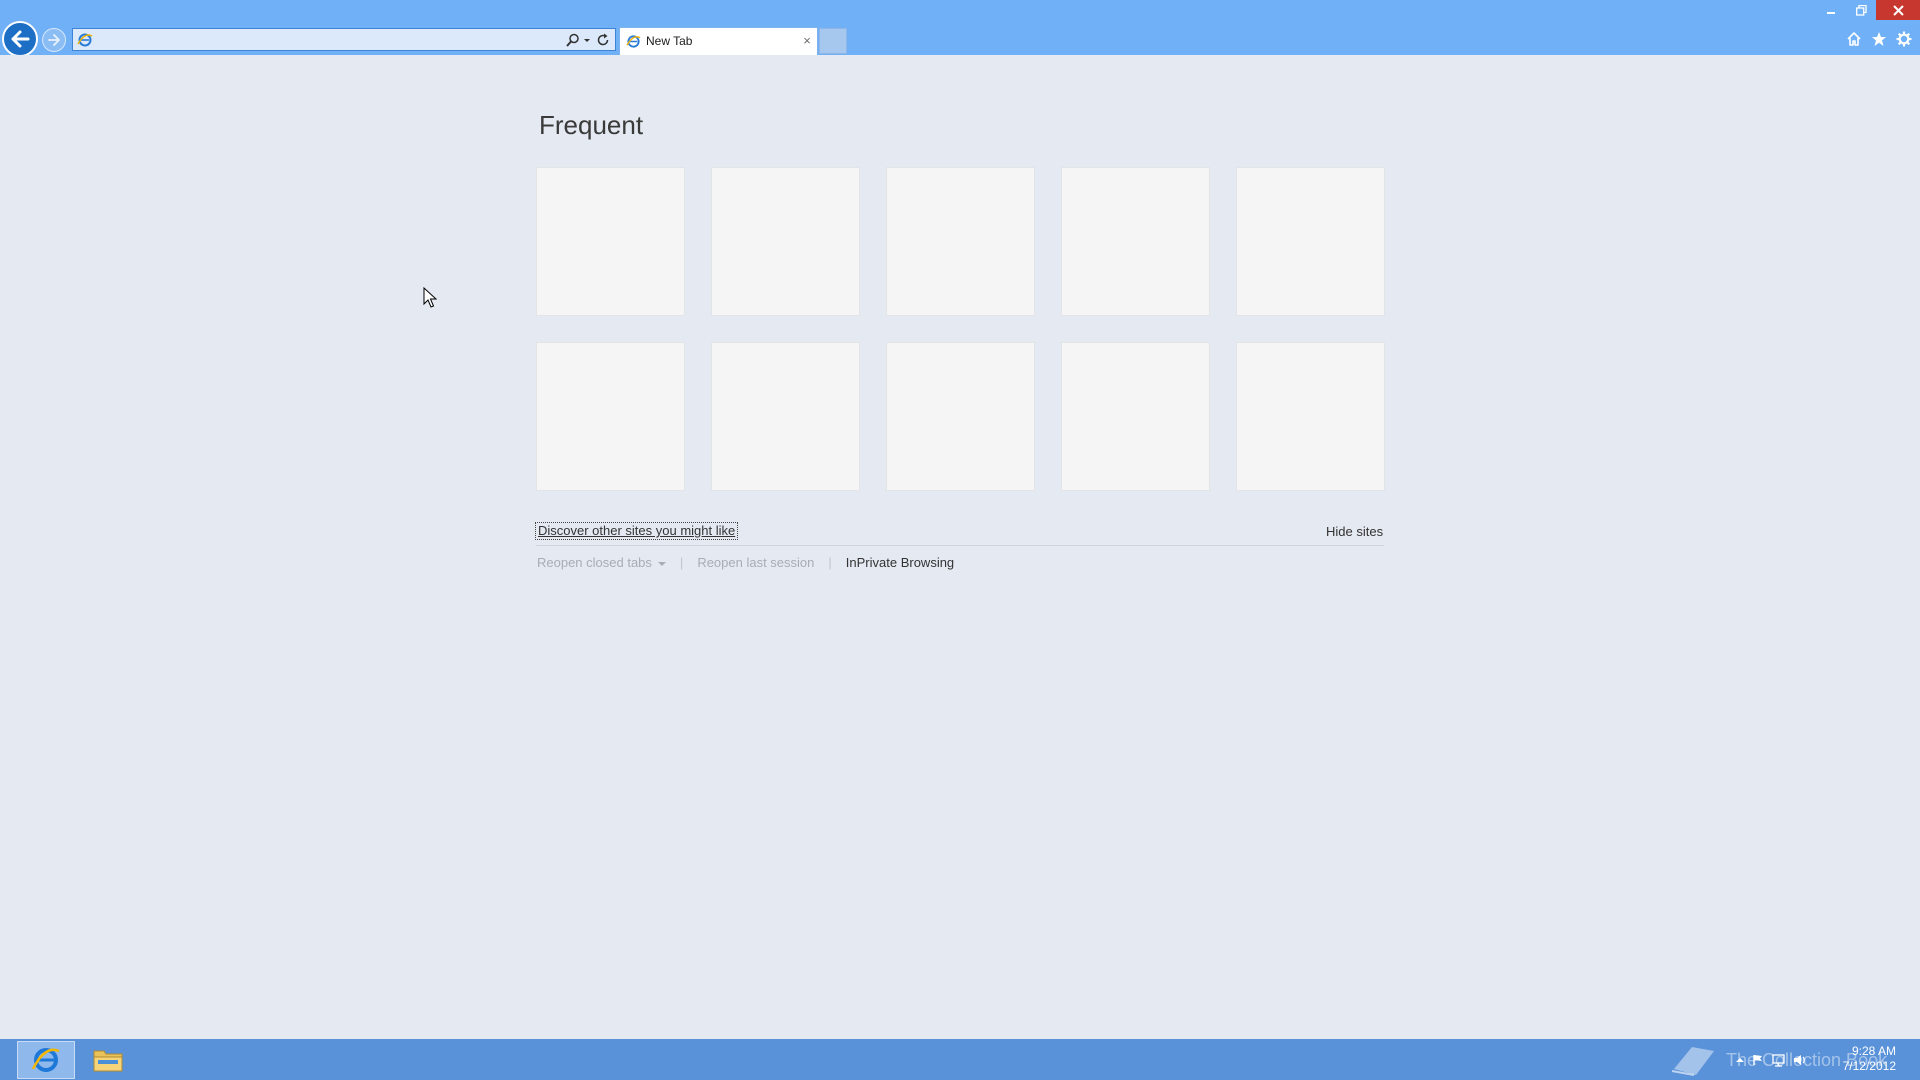 The width and height of the screenshot is (1920, 1080). I want to click on back-arrow-icon, so click(20, 39).